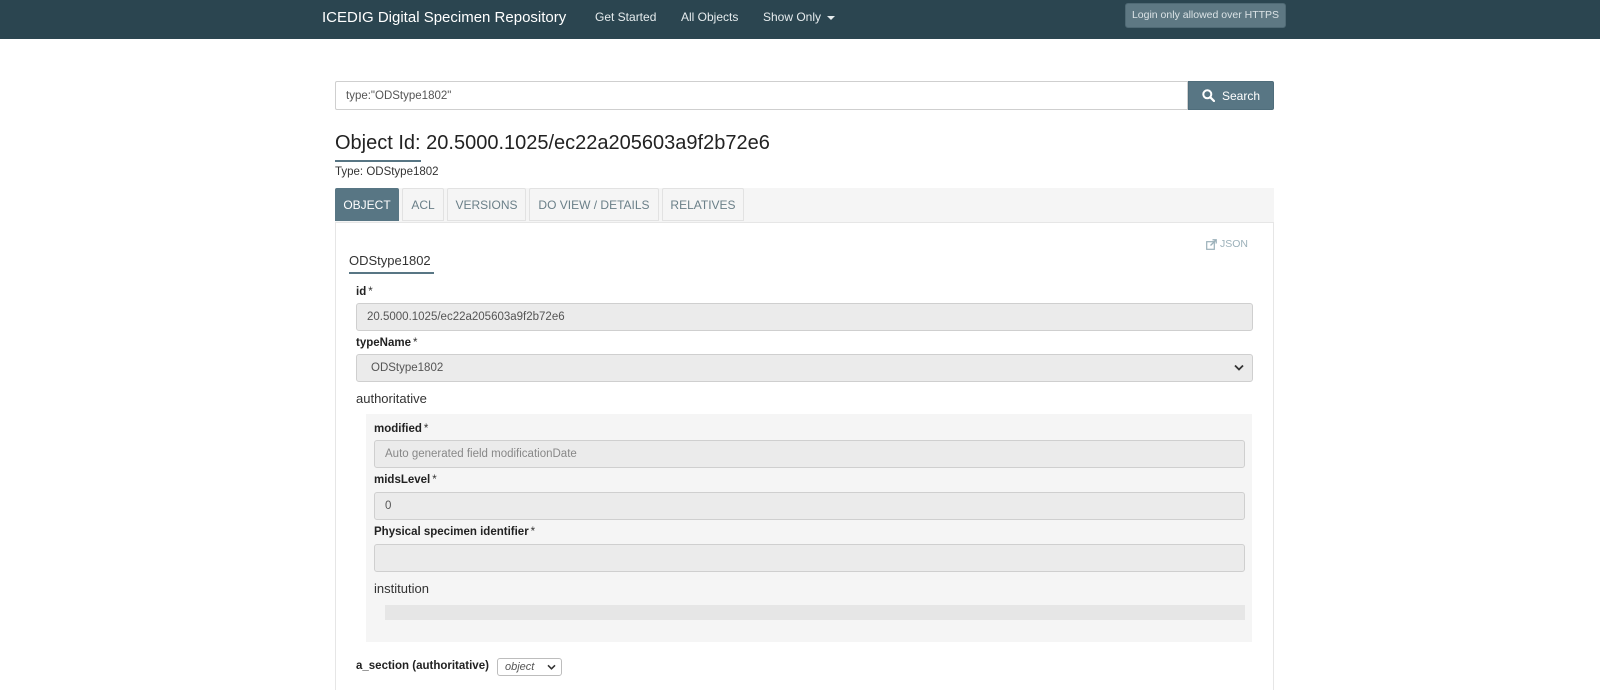 This screenshot has height=690, width=1600. I want to click on a-section-select-value: object, so click(520, 667).